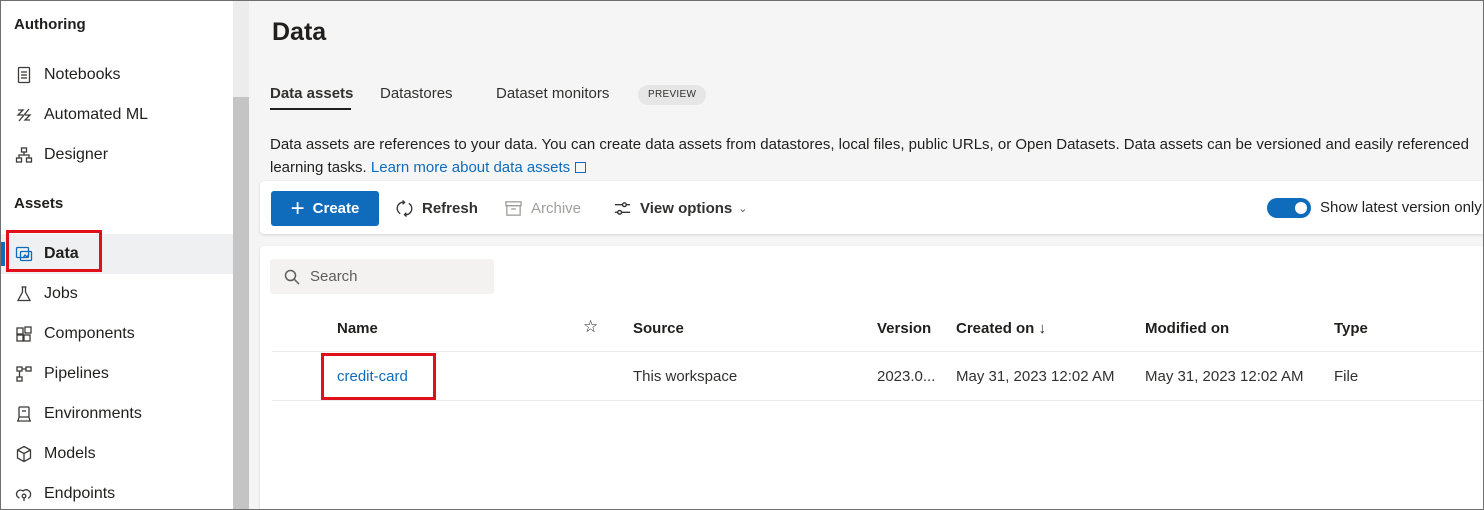  What do you see at coordinates (1035, 376) in the screenshot?
I see `asset-created-on: May 31, 2023 12:02 AM` at bounding box center [1035, 376].